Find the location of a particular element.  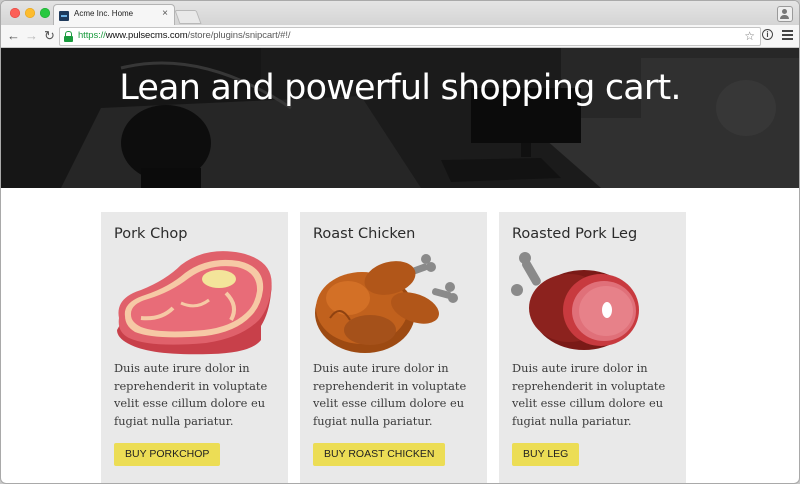

new-tab-button is located at coordinates (188, 17).